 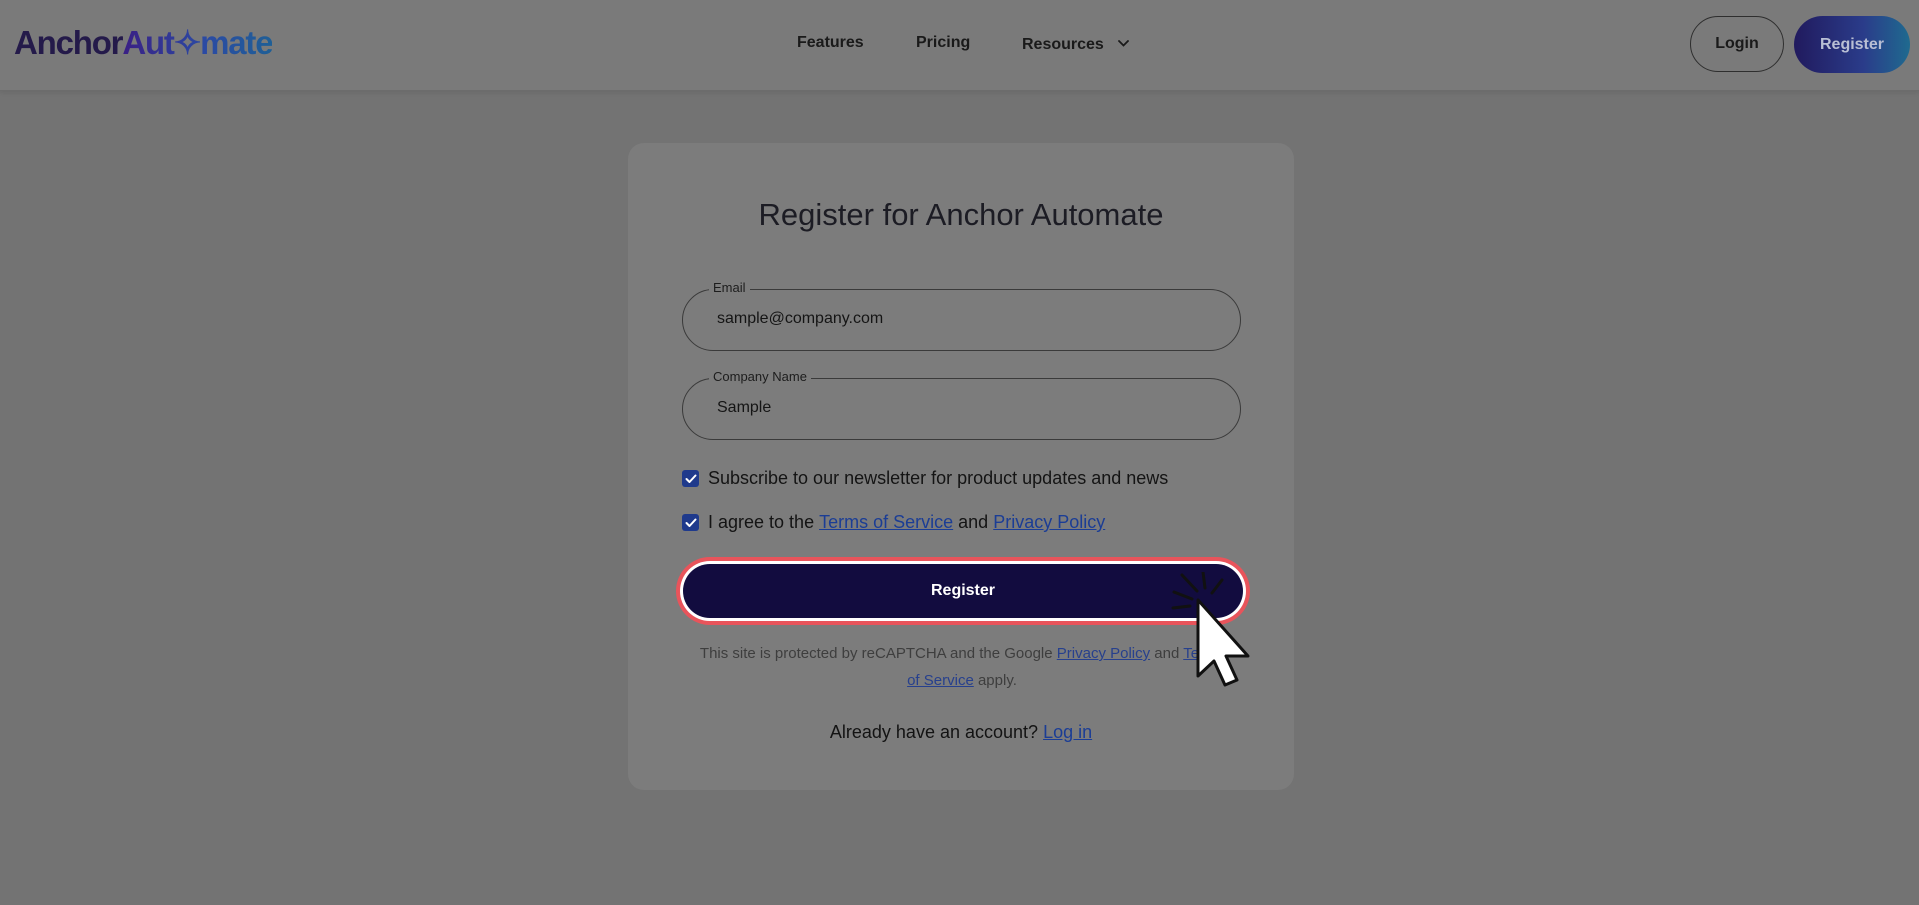 I want to click on company-name-field-label: Company Name, so click(x=760, y=377).